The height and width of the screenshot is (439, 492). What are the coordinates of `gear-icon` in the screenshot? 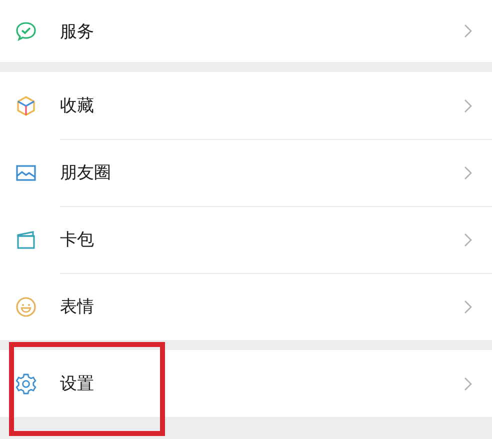 It's located at (26, 384).